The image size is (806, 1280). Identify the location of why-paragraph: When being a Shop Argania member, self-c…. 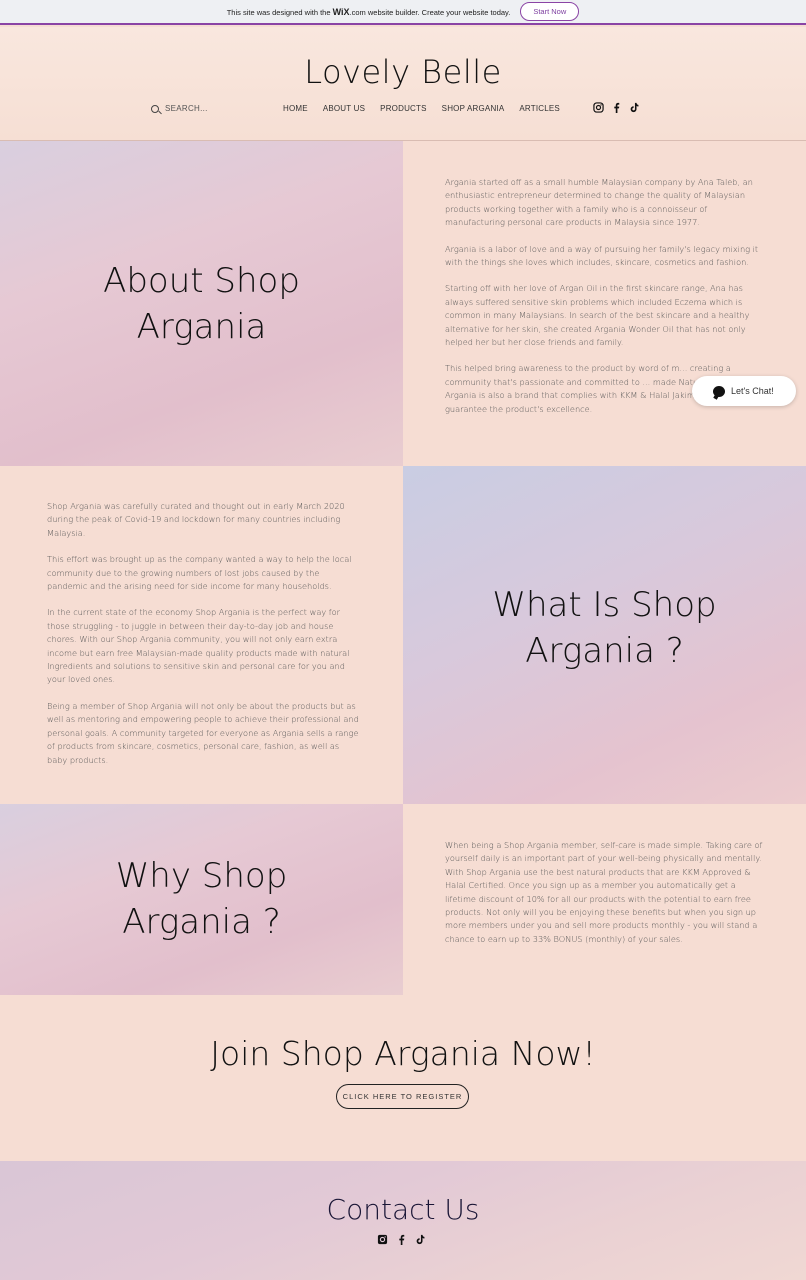
(604, 892).